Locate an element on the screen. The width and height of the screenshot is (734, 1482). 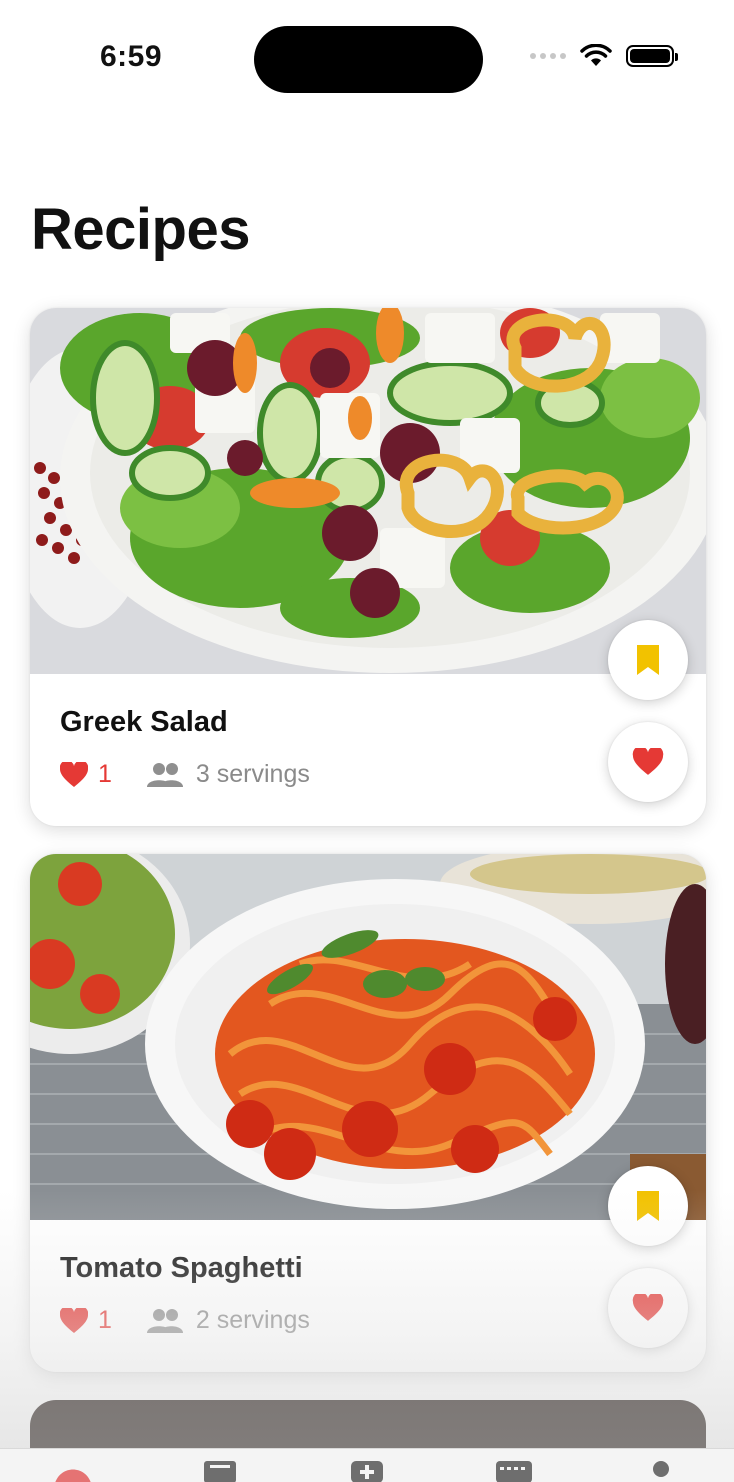
profile-tab-icon is located at coordinates (660, 1469).